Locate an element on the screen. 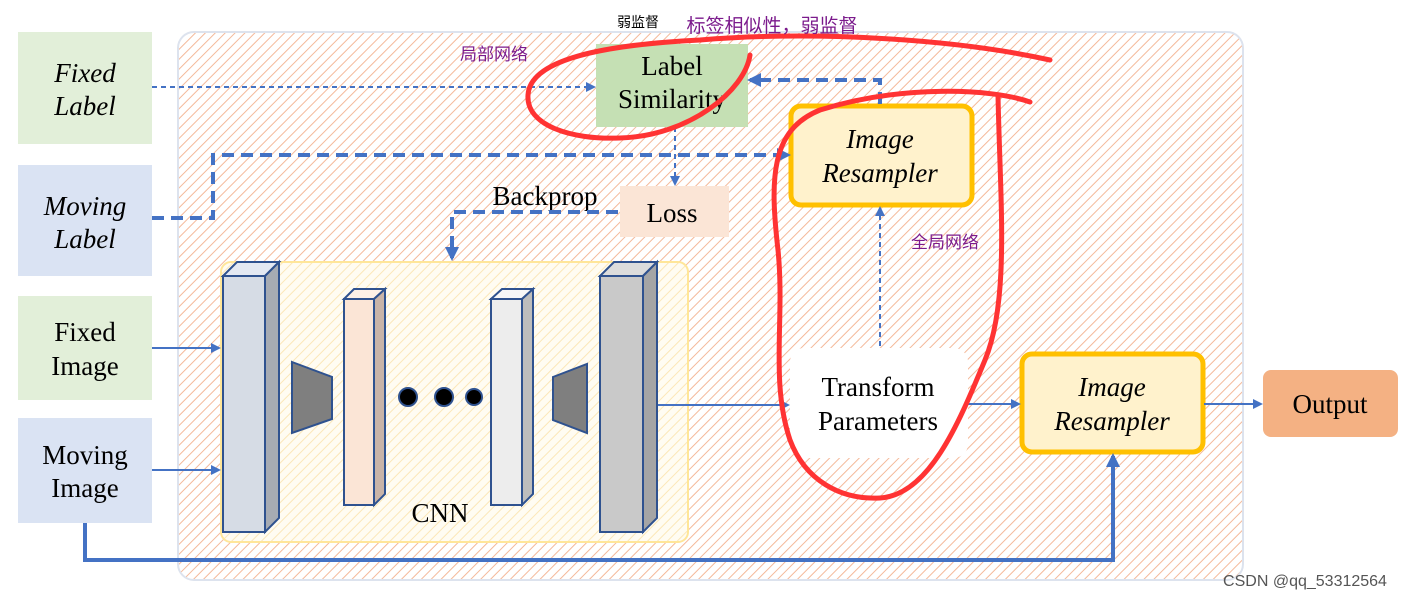 Image resolution: width=1419 pixels, height=599 pixels. label-similarity-box: Label Similarity is located at coordinates (672, 85).